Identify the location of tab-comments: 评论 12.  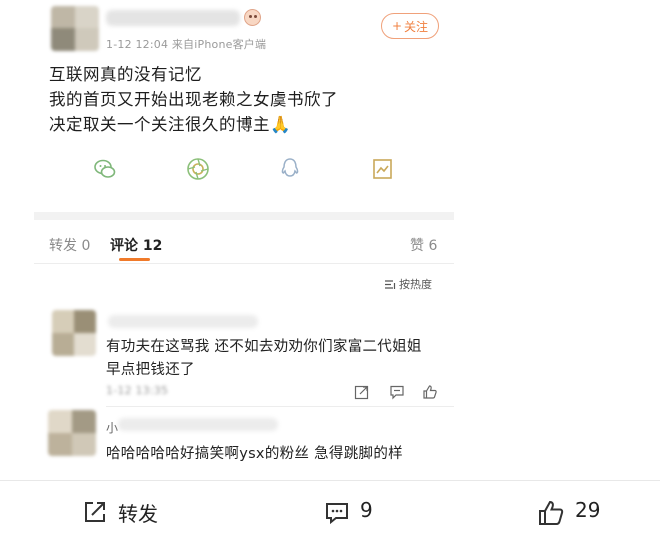
(136, 245).